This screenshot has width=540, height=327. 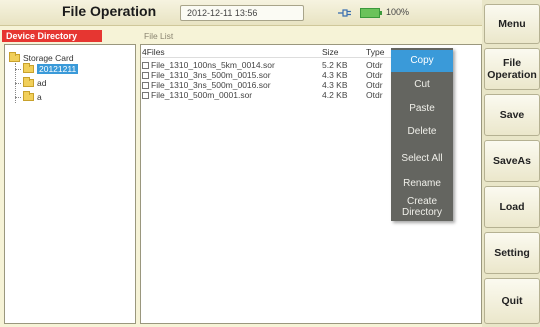 I want to click on file-row: File_1310_500m_0001.sor 4.2 KB Otdr, so click(x=267, y=95).